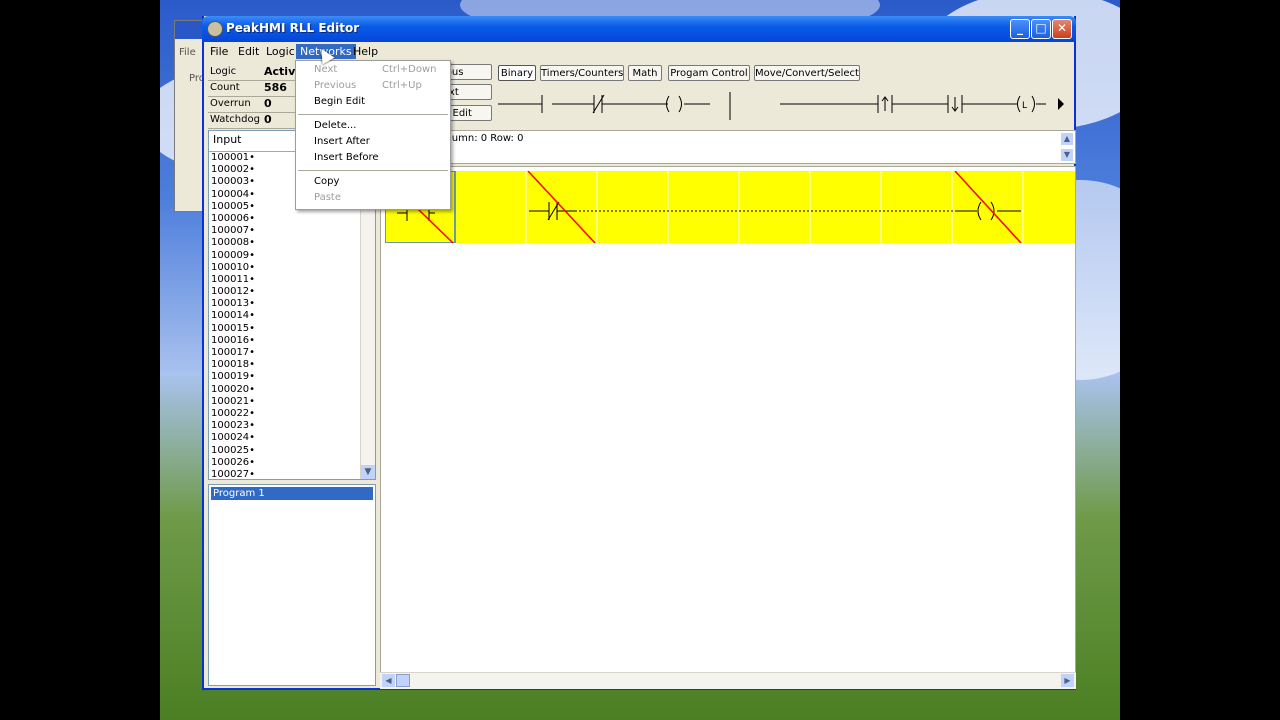  Describe the element at coordinates (248, 51) in the screenshot. I see `menu-edit: Edit` at that location.